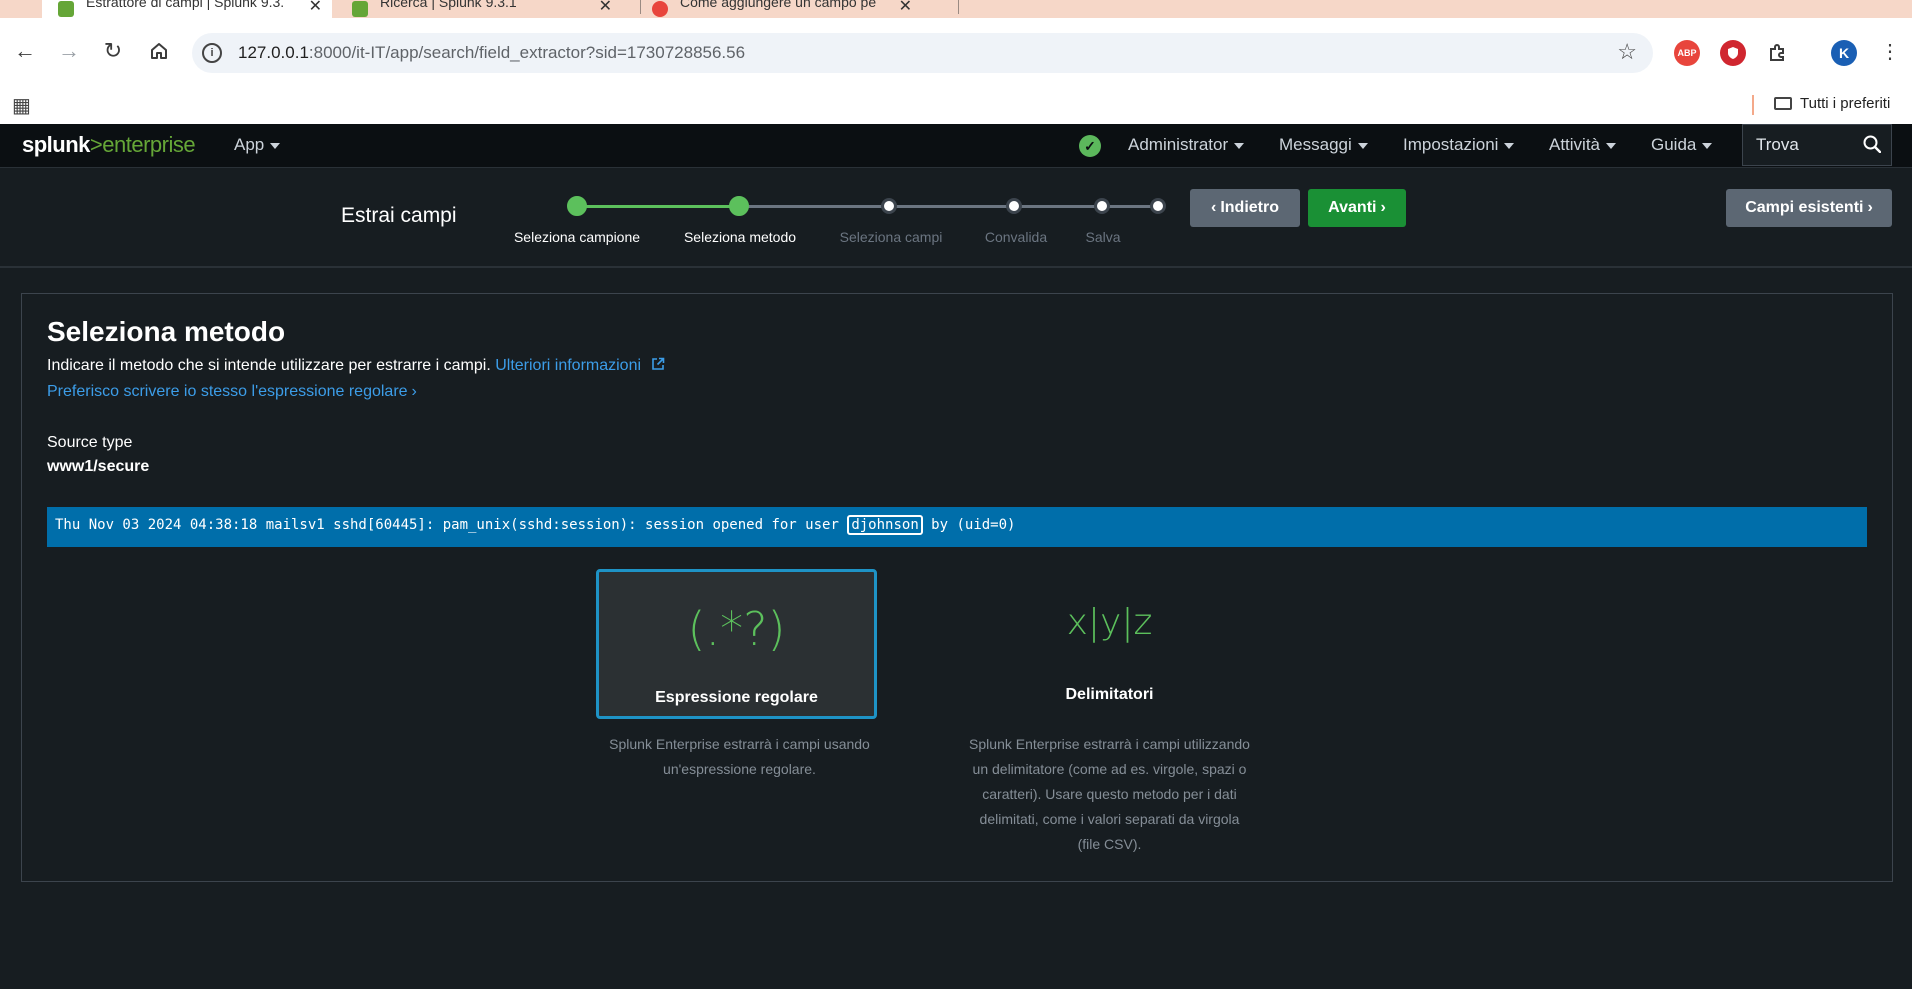  I want to click on ublock-icon, so click(1733, 53).